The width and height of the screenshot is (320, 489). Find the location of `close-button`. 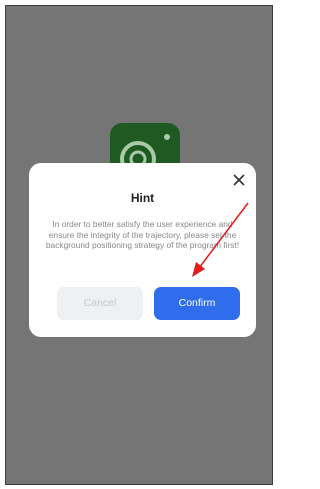

close-button is located at coordinates (239, 180).